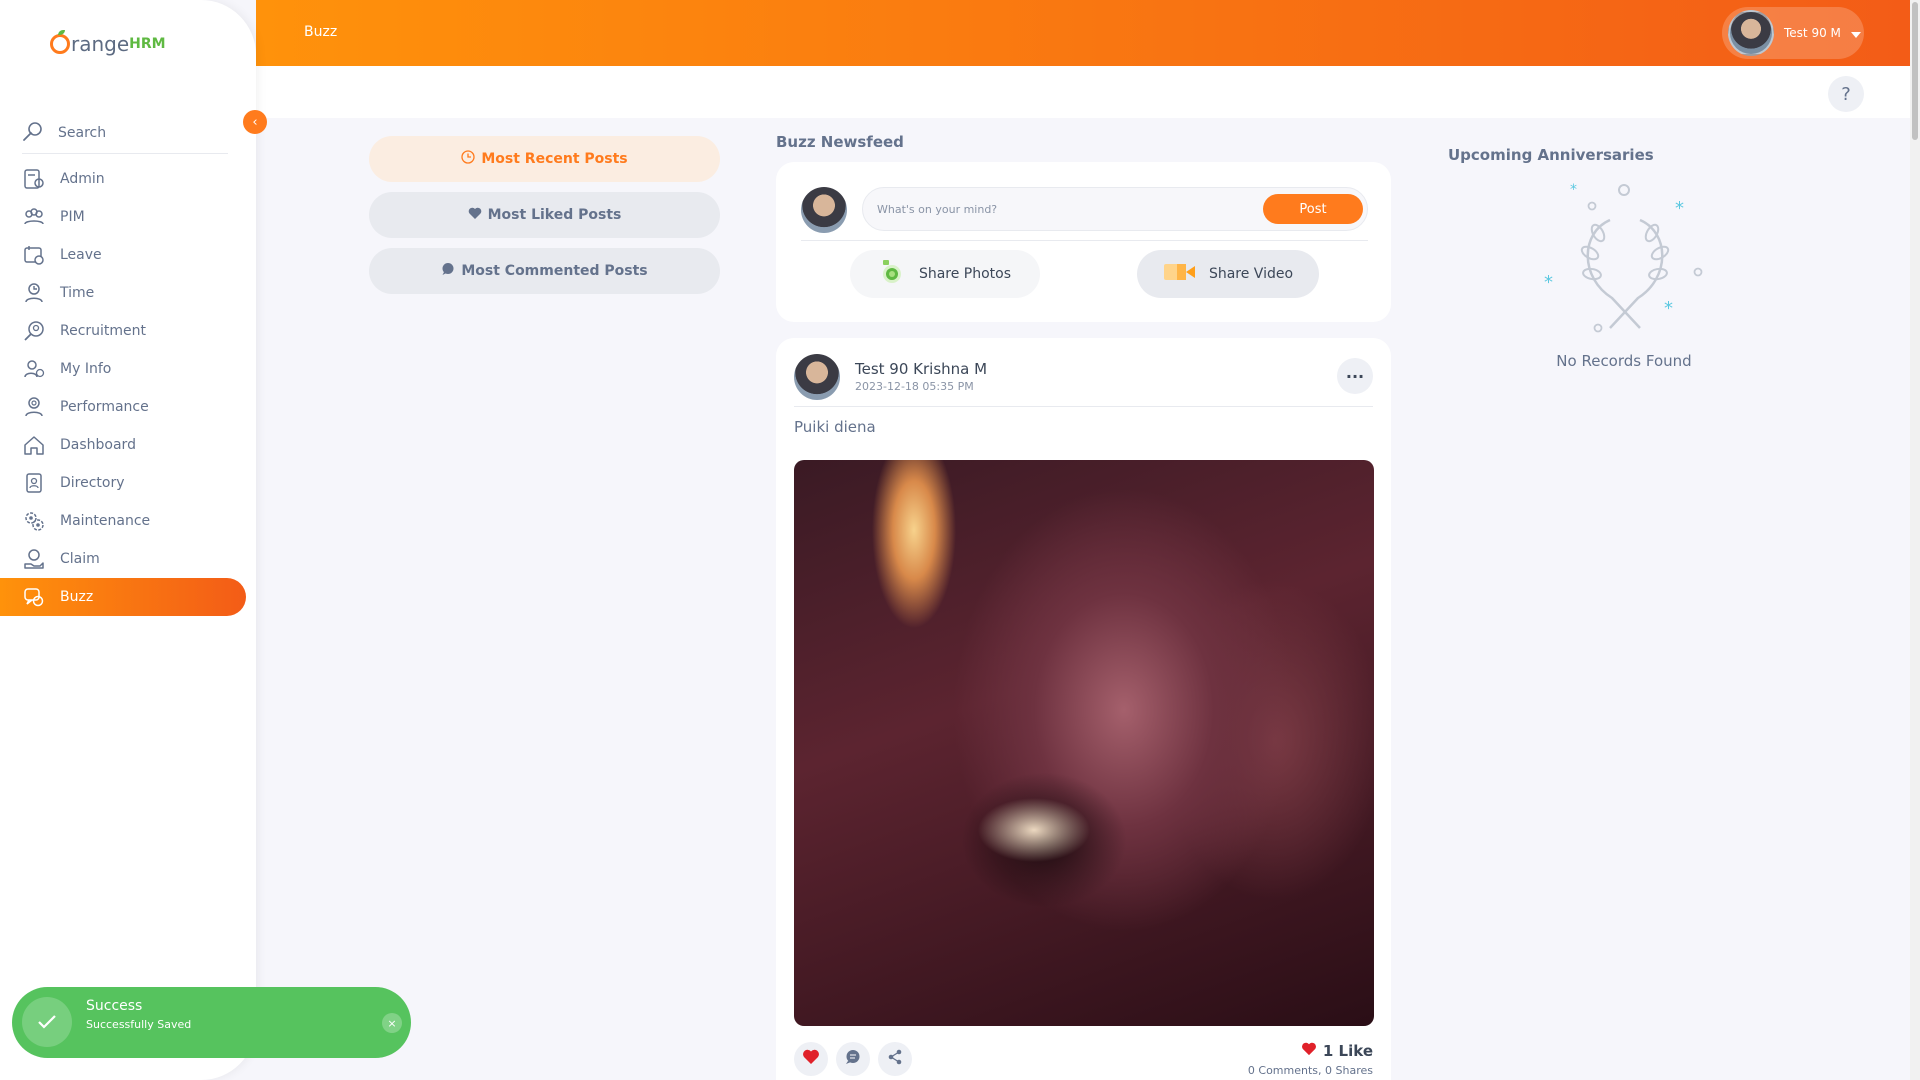 The width and height of the screenshot is (1920, 1080). What do you see at coordinates (82, 133) in the screenshot?
I see `search-input: Search` at bounding box center [82, 133].